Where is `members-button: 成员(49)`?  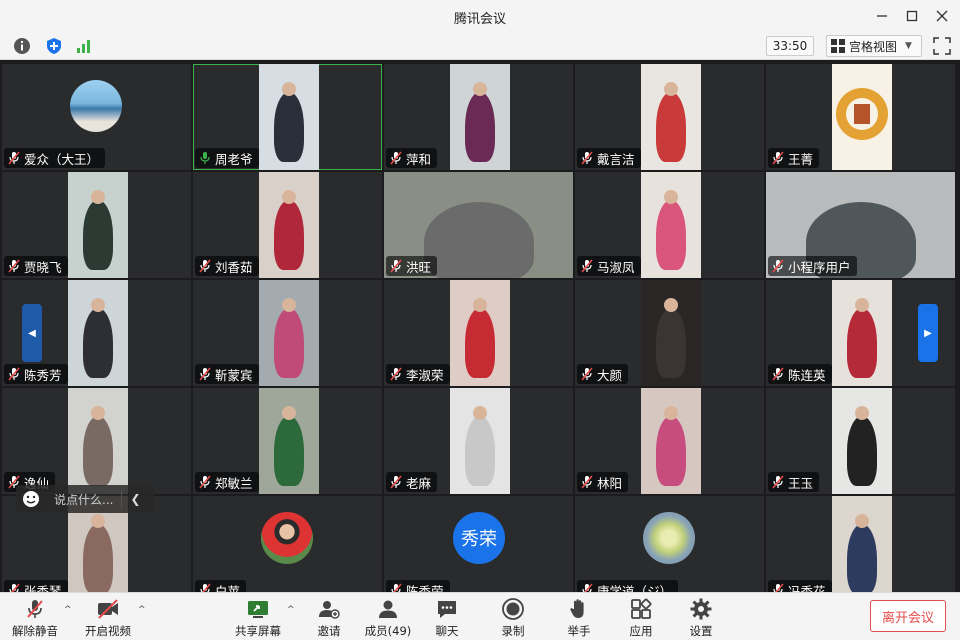 members-button: 成员(49) is located at coordinates (388, 617).